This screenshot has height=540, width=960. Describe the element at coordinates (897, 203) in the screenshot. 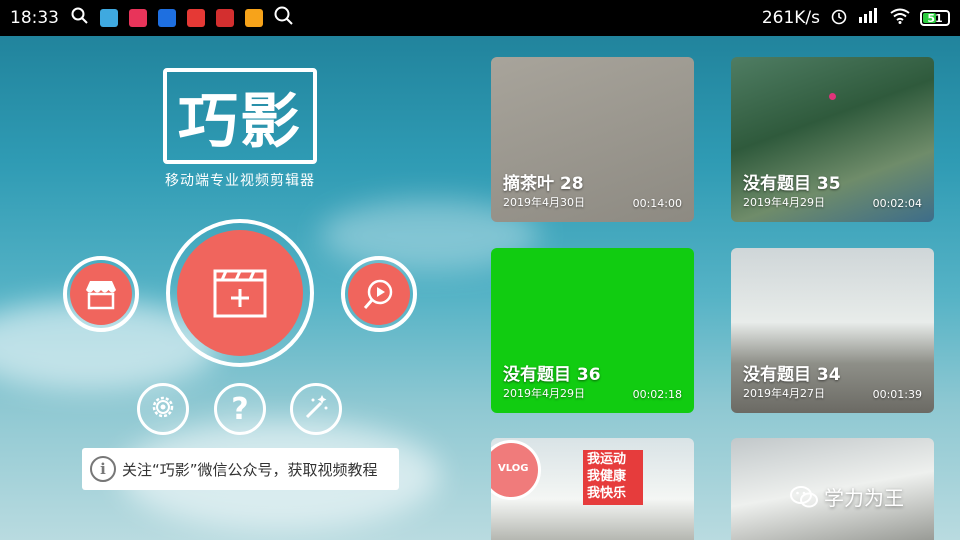

I see `project-duration: 00:02:04` at that location.